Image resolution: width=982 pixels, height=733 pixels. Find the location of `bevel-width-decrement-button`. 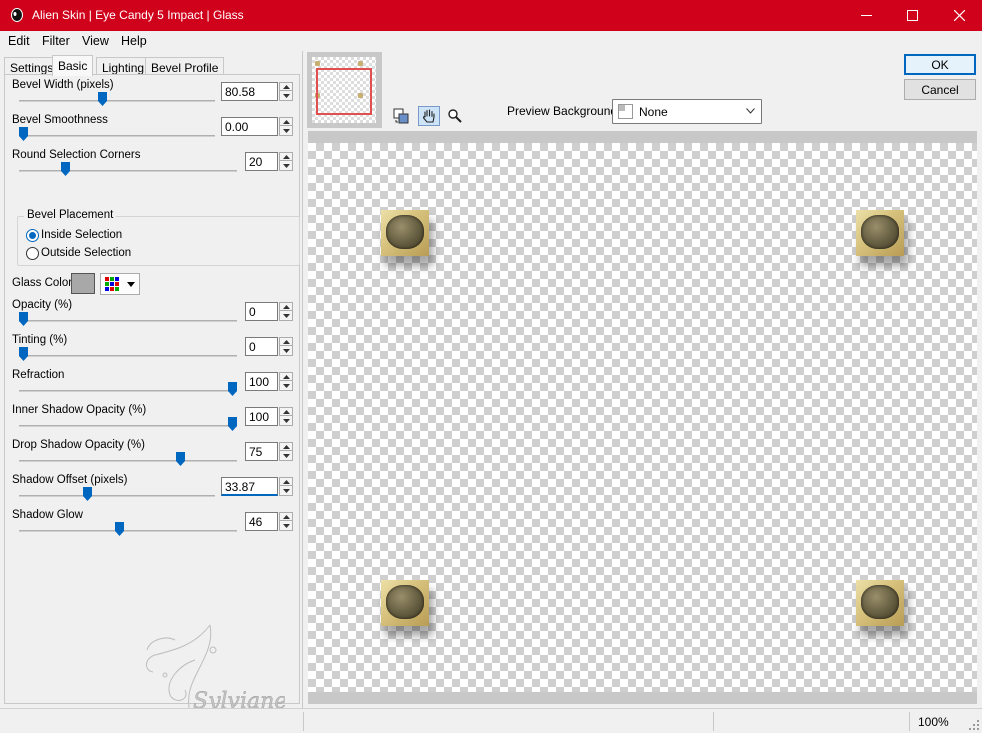

bevel-width-decrement-button is located at coordinates (286, 96).